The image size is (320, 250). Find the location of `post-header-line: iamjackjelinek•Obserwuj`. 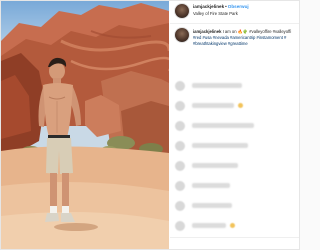

post-header-line: iamjackjelinek•Obserwuj is located at coordinates (221, 6).